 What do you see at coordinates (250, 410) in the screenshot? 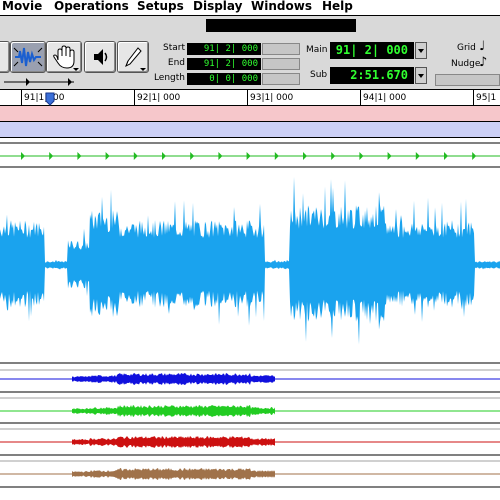
I see `green-audio-track` at bounding box center [250, 410].